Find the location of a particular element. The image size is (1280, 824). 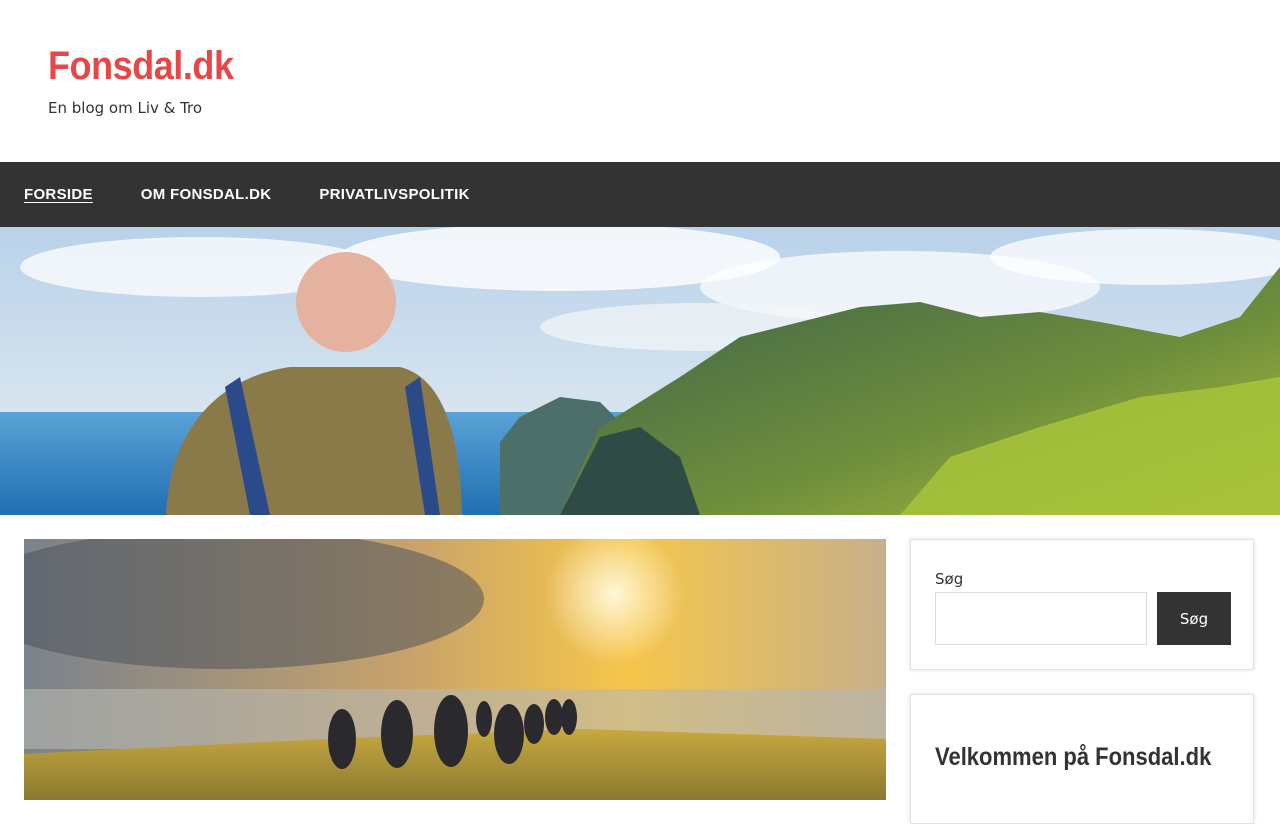

search-input is located at coordinates (1041, 618).